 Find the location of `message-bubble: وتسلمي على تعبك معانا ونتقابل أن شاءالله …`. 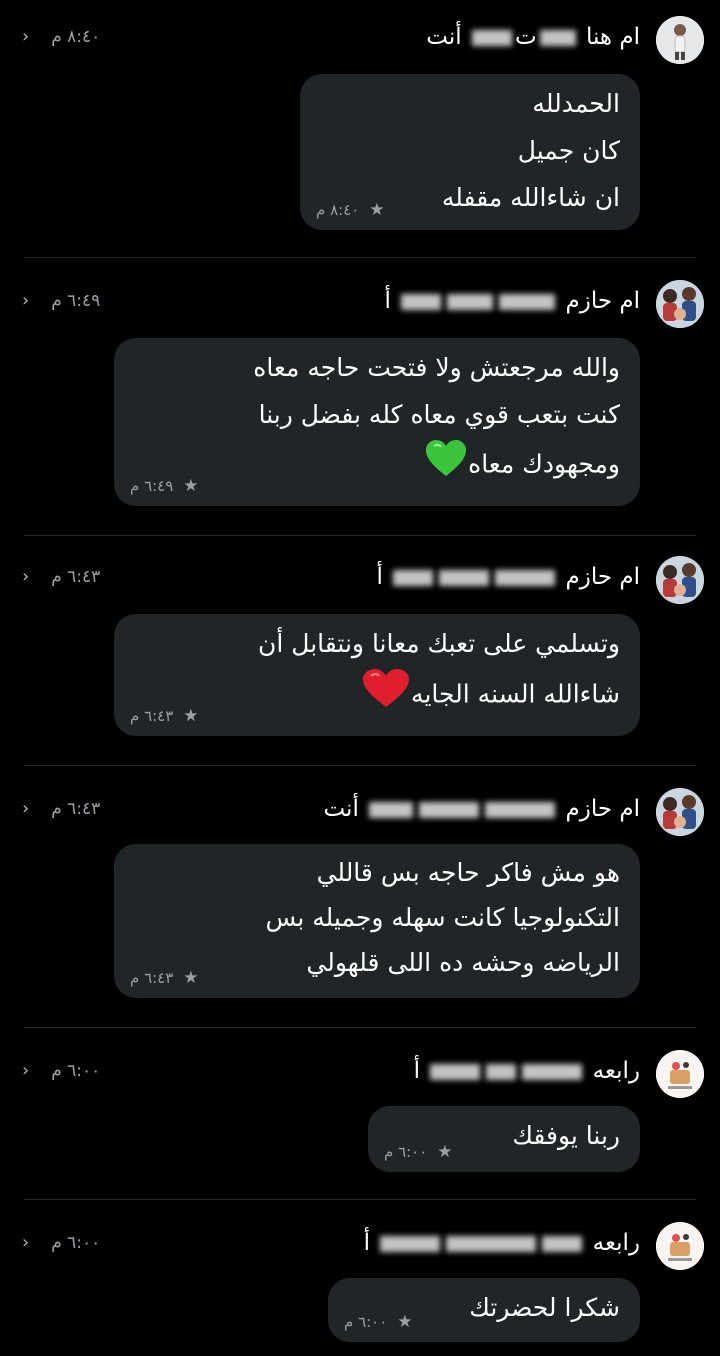

message-bubble: وتسلمي على تعبك معانا ونتقابل أن شاءالله … is located at coordinates (377, 675).